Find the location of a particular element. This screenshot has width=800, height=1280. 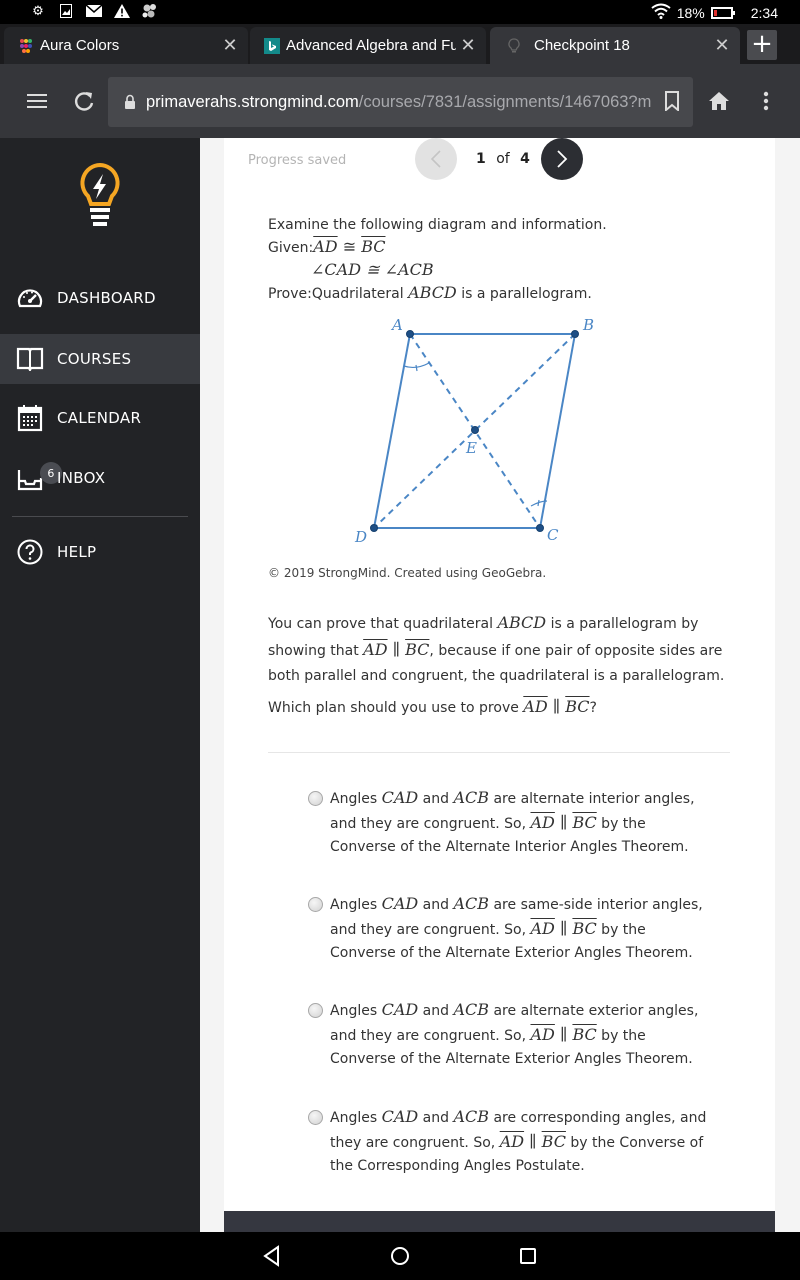

label-b: B is located at coordinates (588, 325).